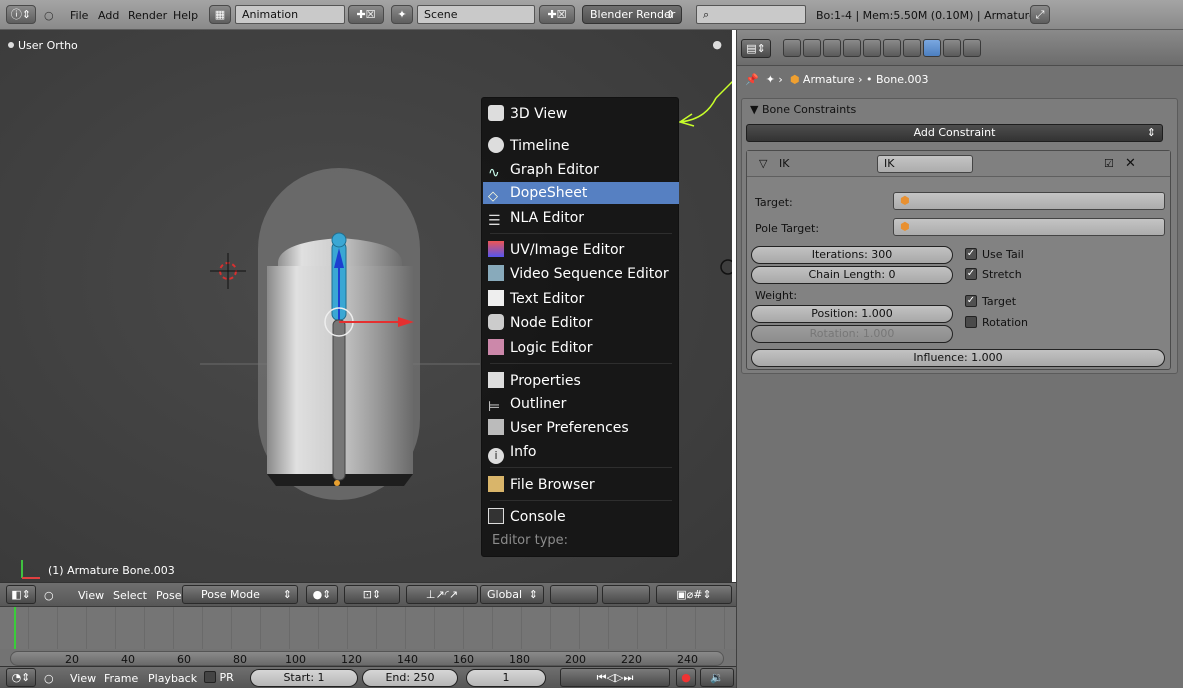 The image size is (1183, 688). Describe the element at coordinates (952, 48) in the screenshot. I see `texture-tab-icon` at that location.